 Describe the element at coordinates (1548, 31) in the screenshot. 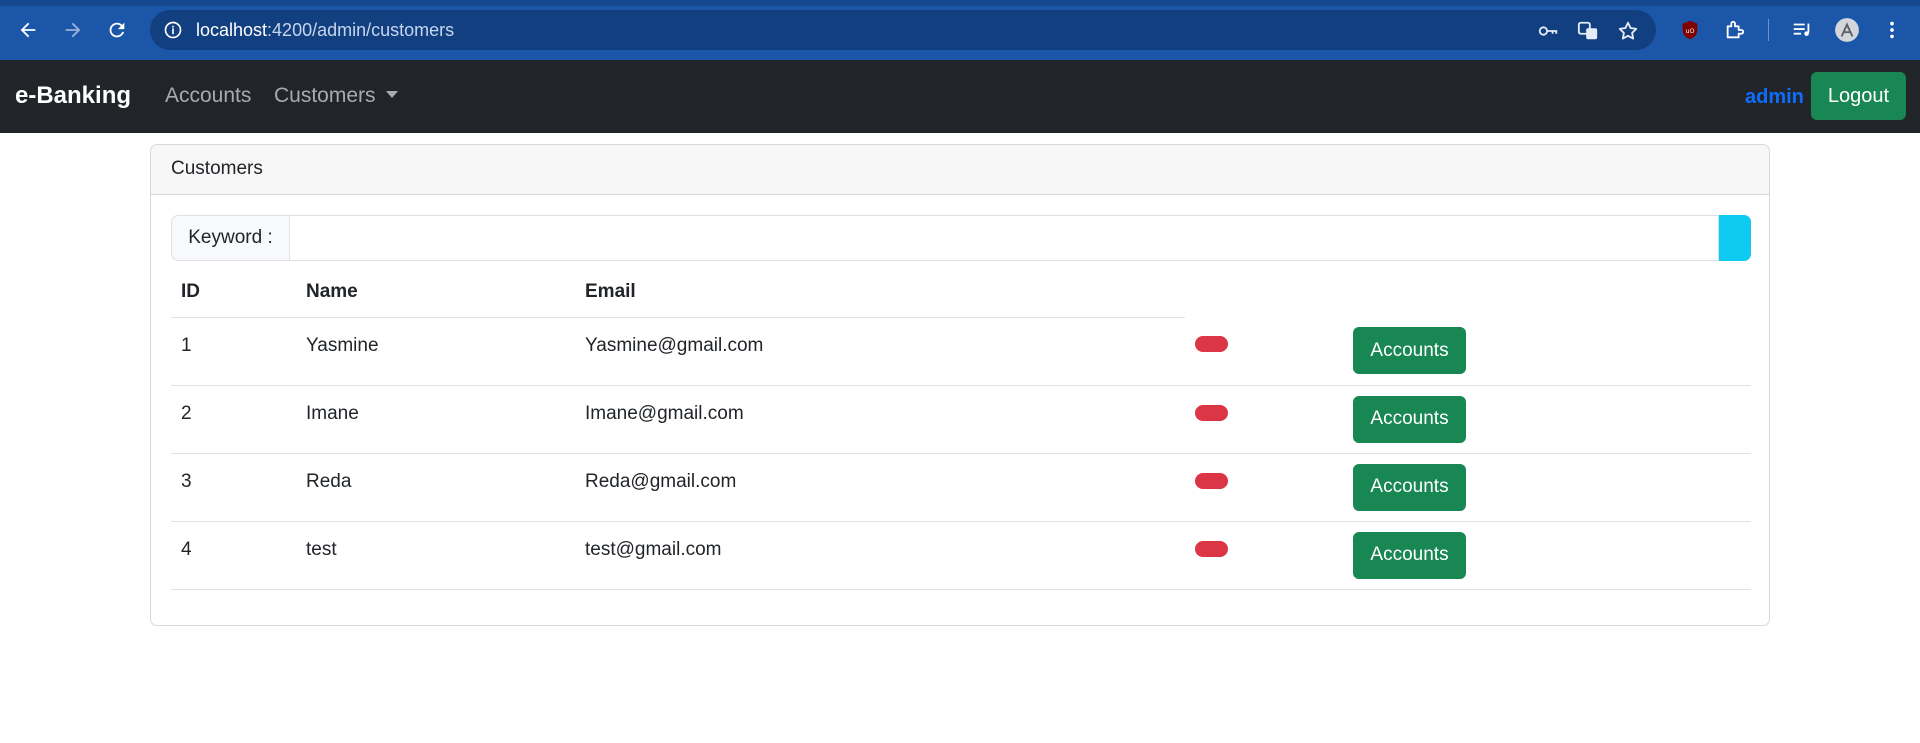

I see `key-icon` at that location.